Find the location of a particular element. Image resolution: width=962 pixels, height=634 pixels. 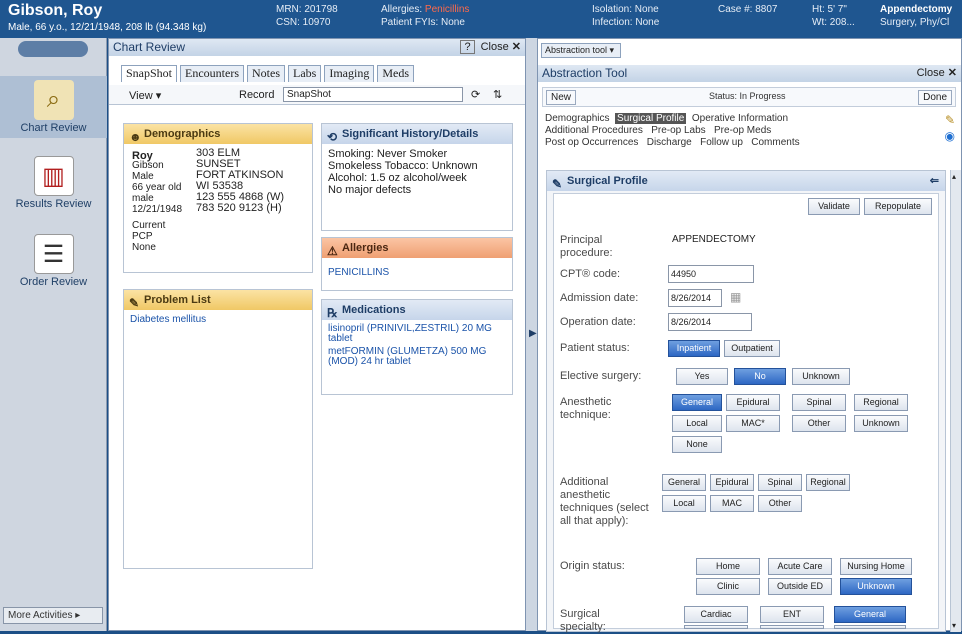

link-discharge: Discharge is located at coordinates (669, 142).